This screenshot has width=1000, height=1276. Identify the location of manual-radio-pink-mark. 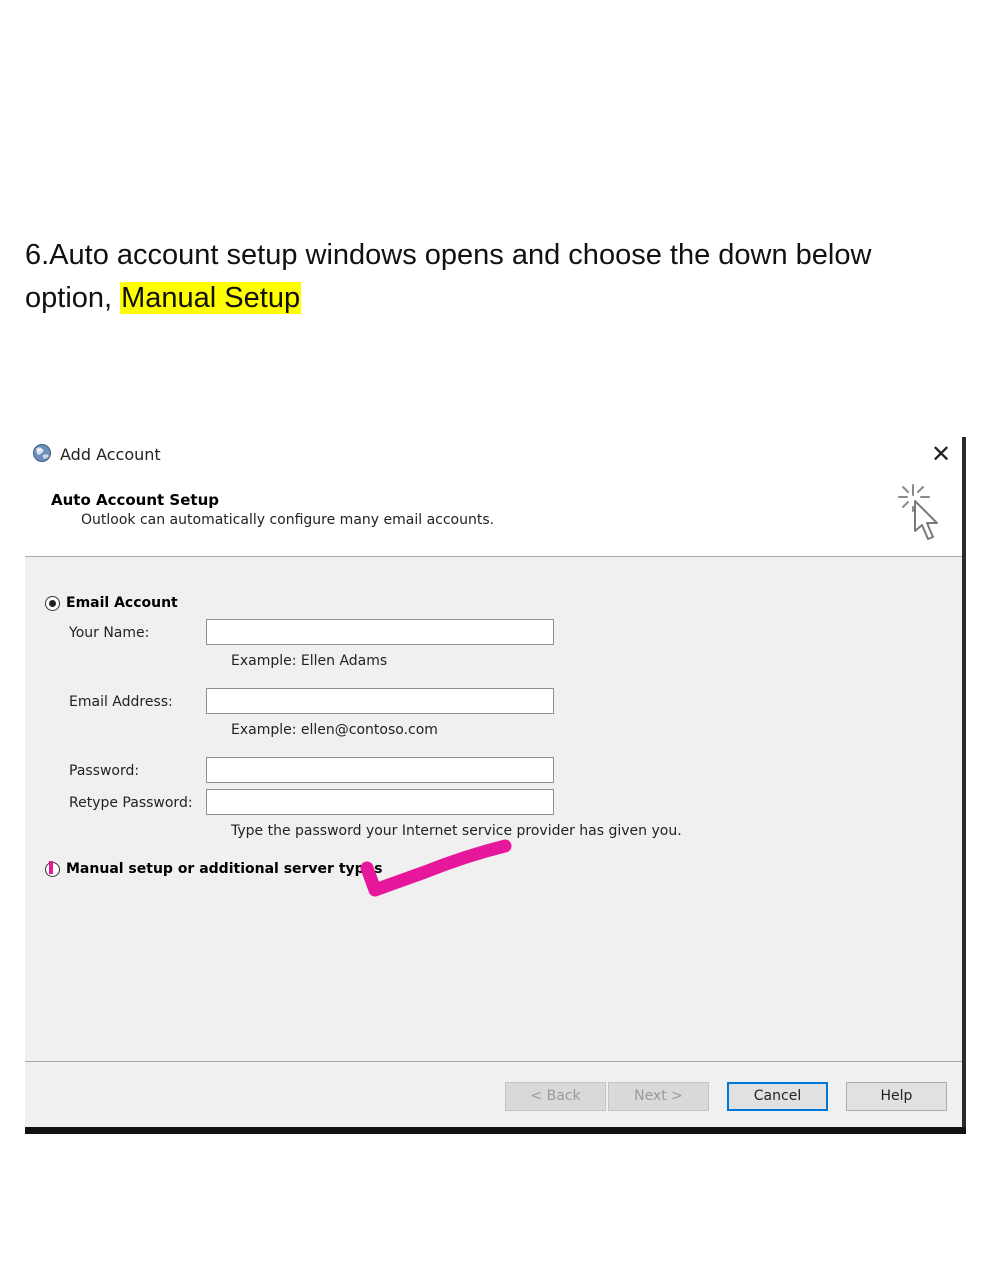
(51, 867).